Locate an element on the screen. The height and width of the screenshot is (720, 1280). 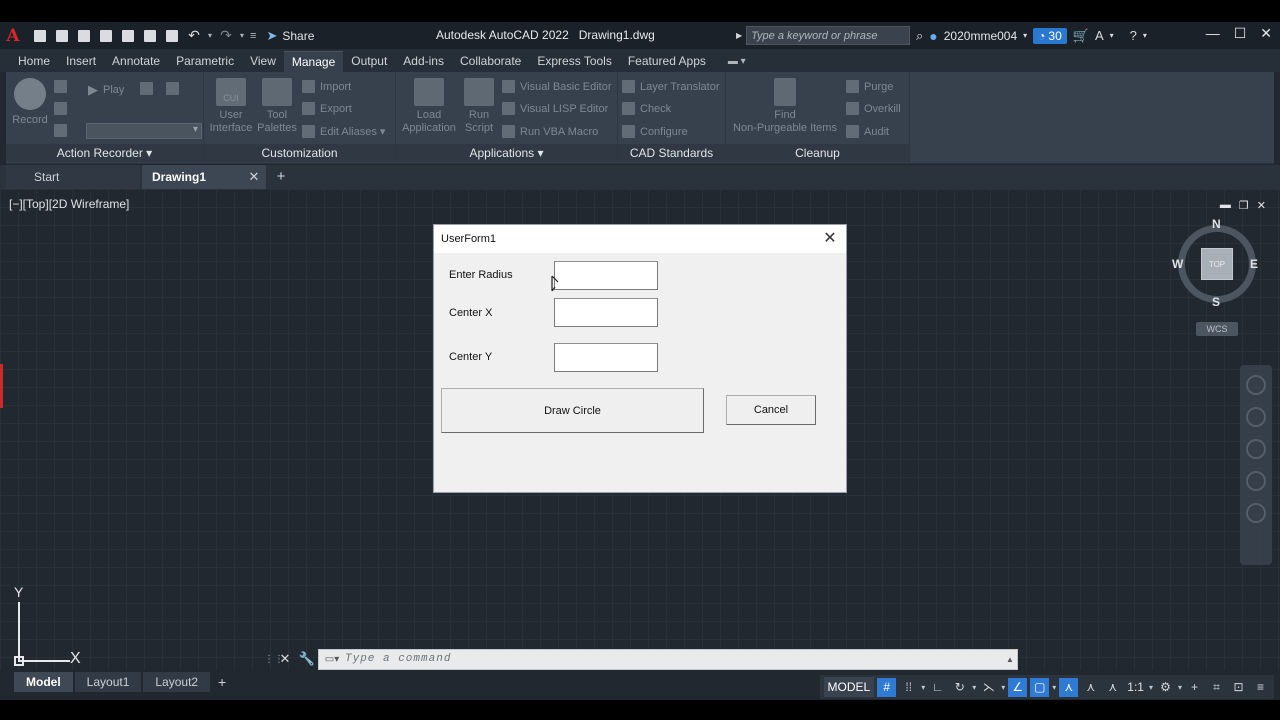
autodesk-app-icon: A is located at coordinates (1099, 35).